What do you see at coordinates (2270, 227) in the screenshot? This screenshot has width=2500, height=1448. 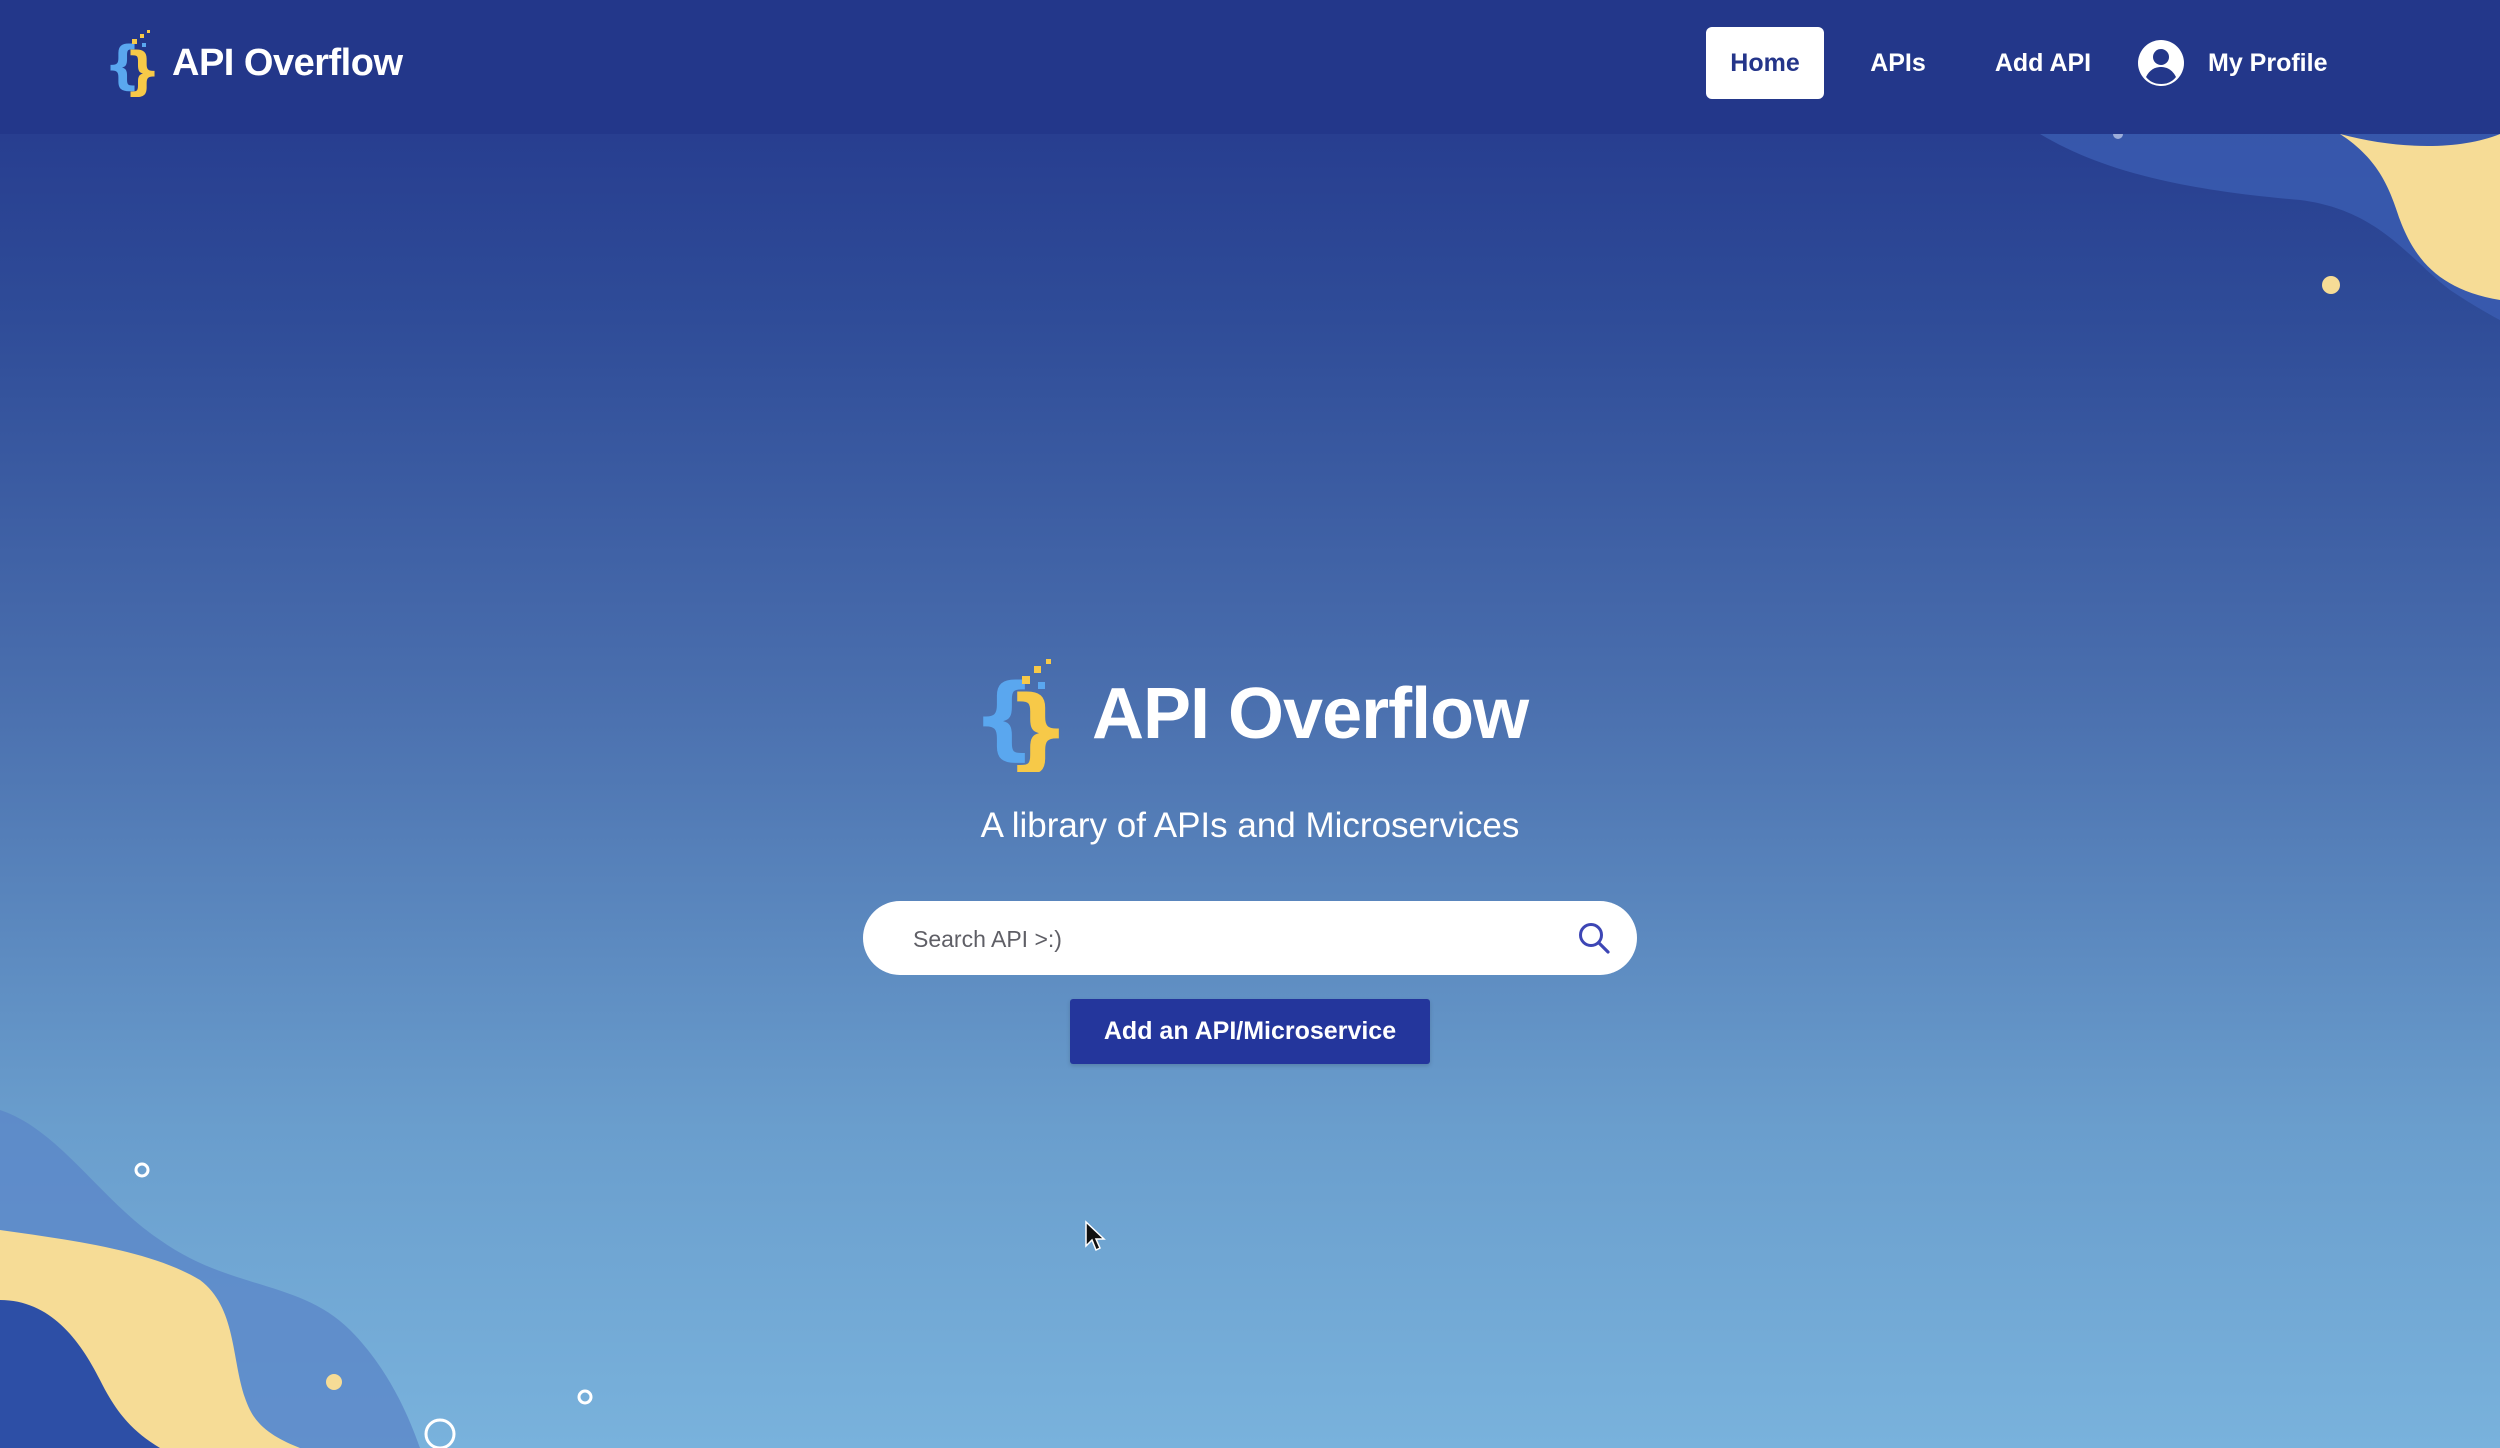 I see `top-right-blue-blob` at bounding box center [2270, 227].